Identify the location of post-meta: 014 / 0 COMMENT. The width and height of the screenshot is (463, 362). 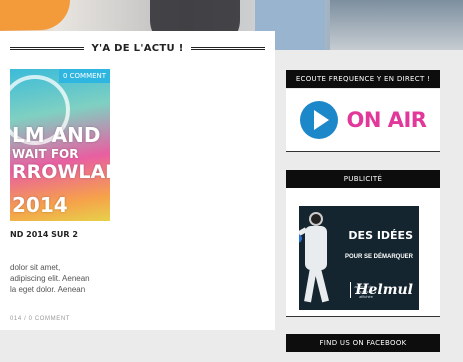
(40, 319).